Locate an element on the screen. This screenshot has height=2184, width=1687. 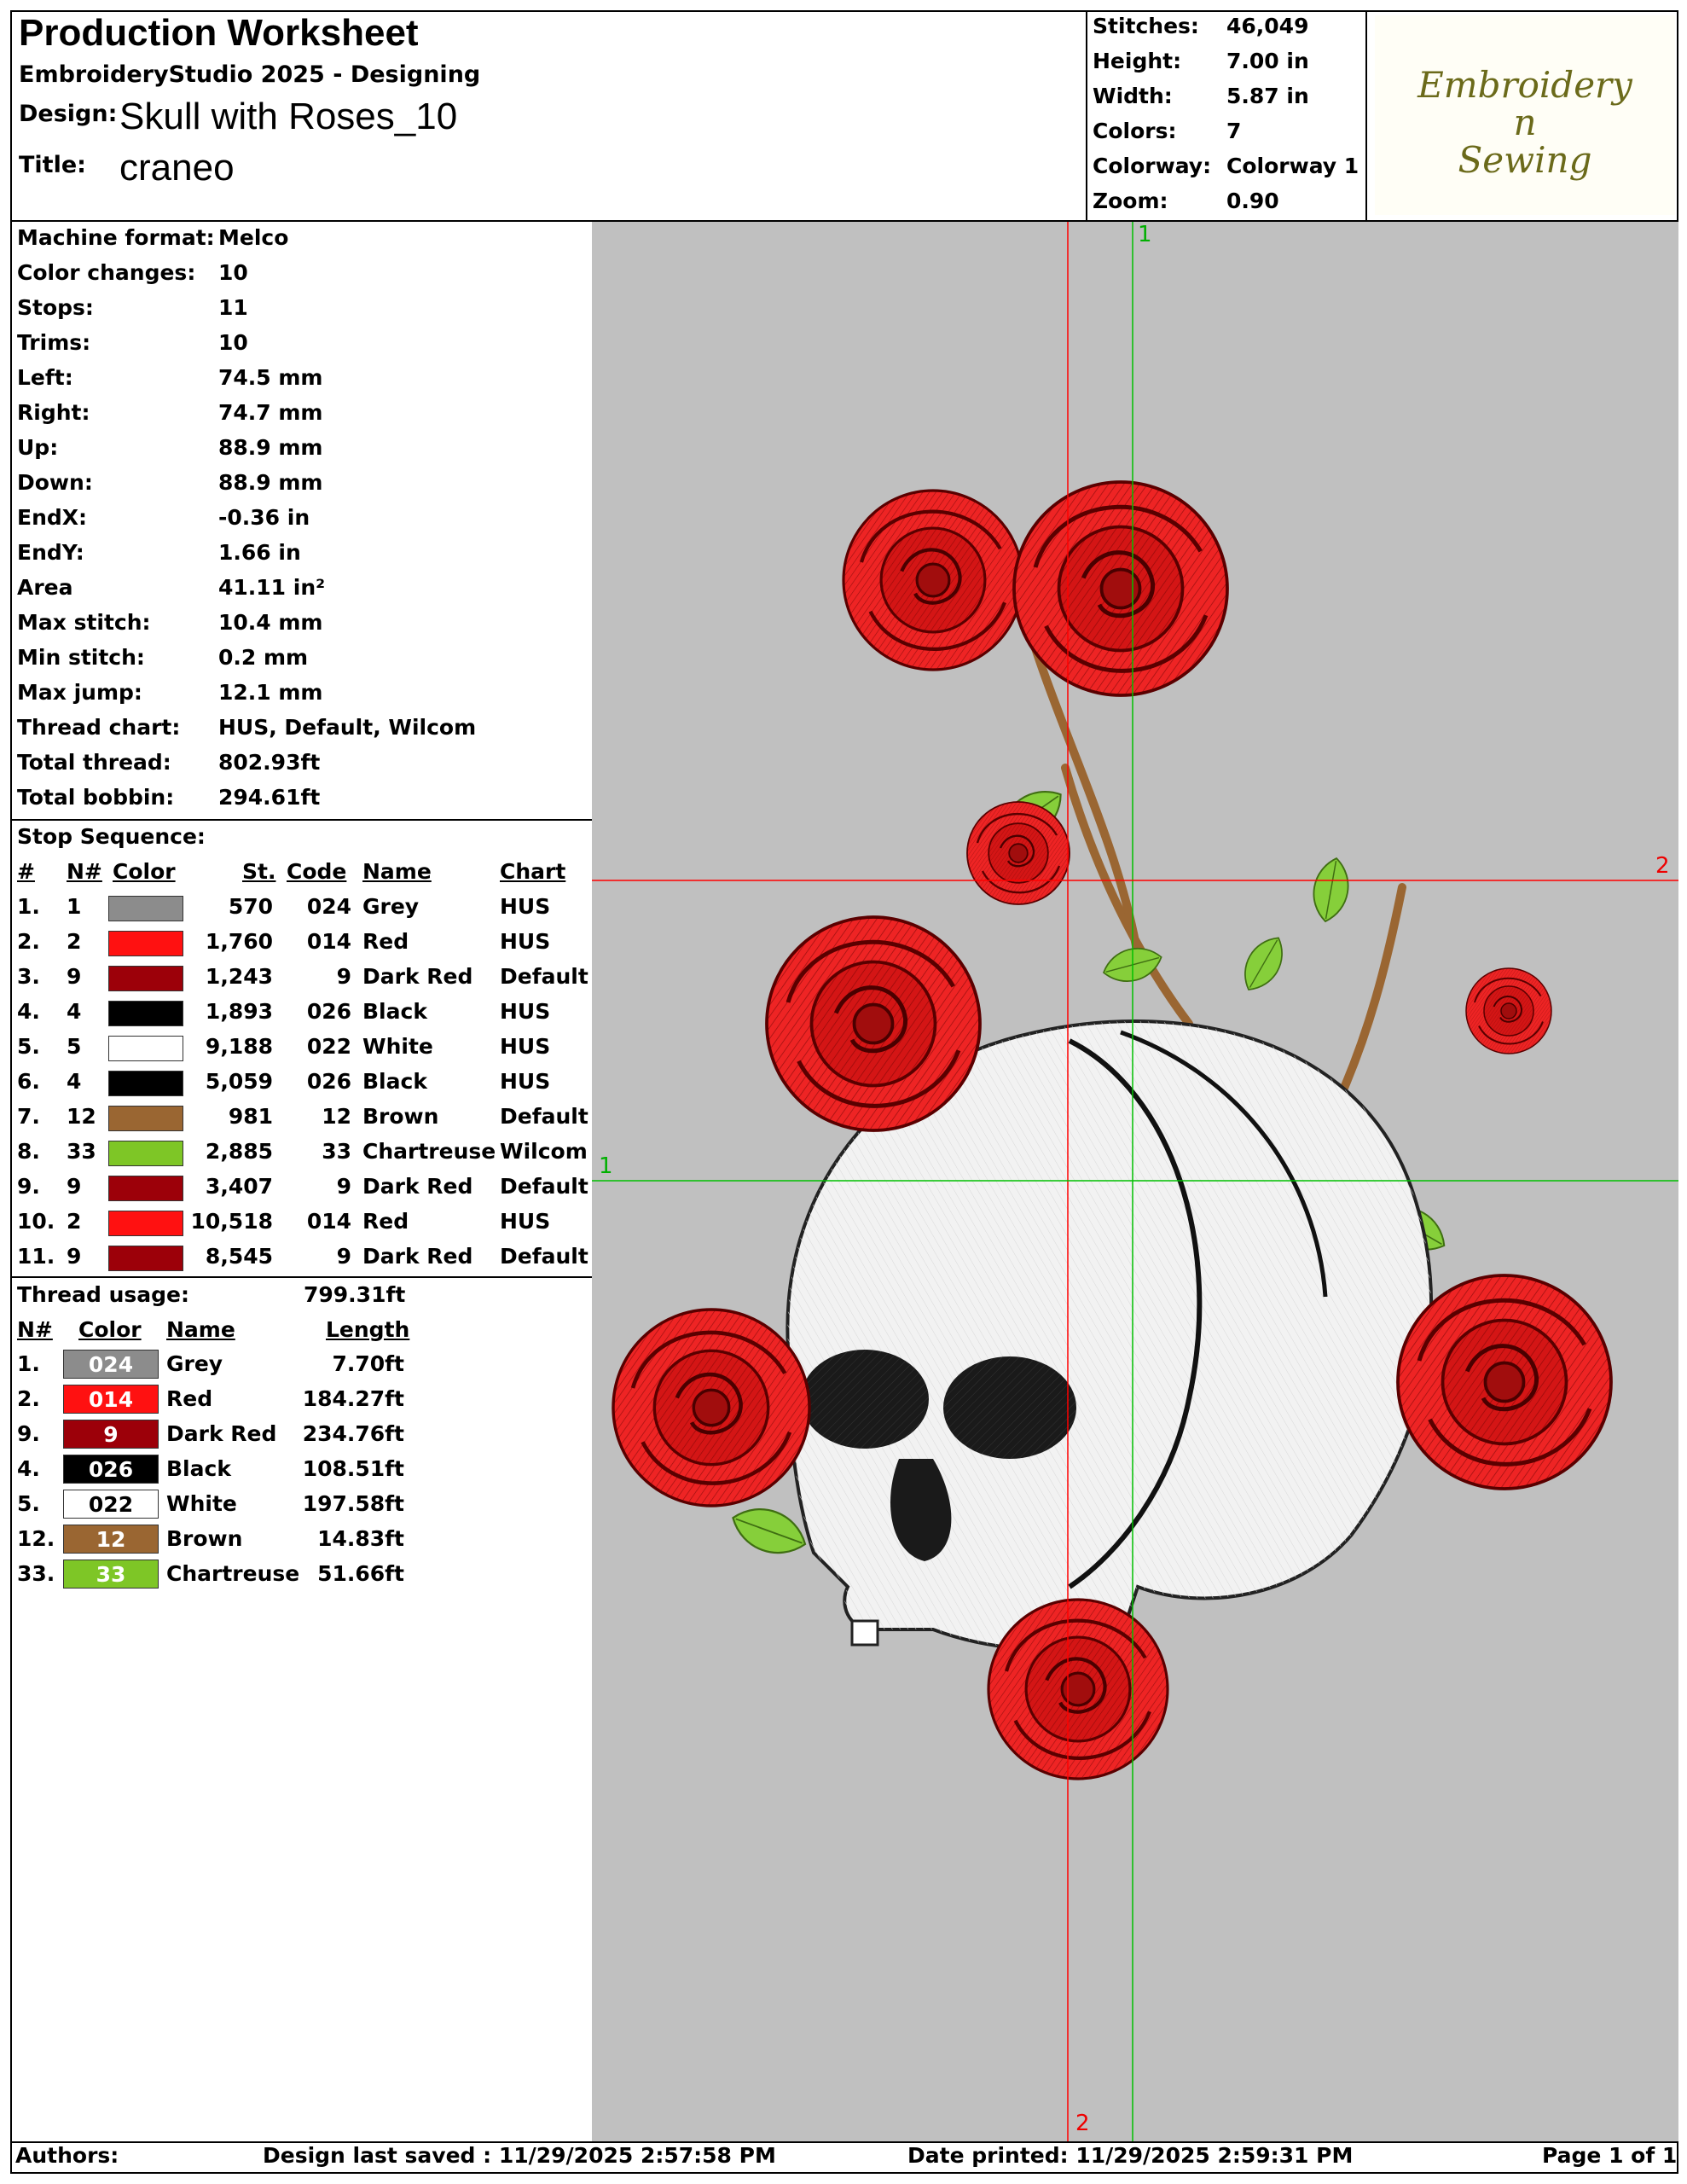
seq-name: Red is located at coordinates (386, 1221).